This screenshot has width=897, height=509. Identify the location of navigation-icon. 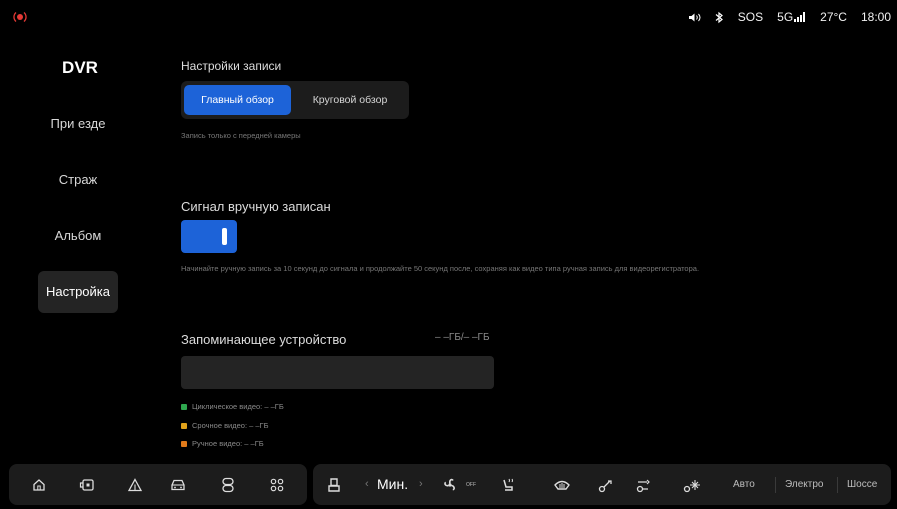
(135, 484).